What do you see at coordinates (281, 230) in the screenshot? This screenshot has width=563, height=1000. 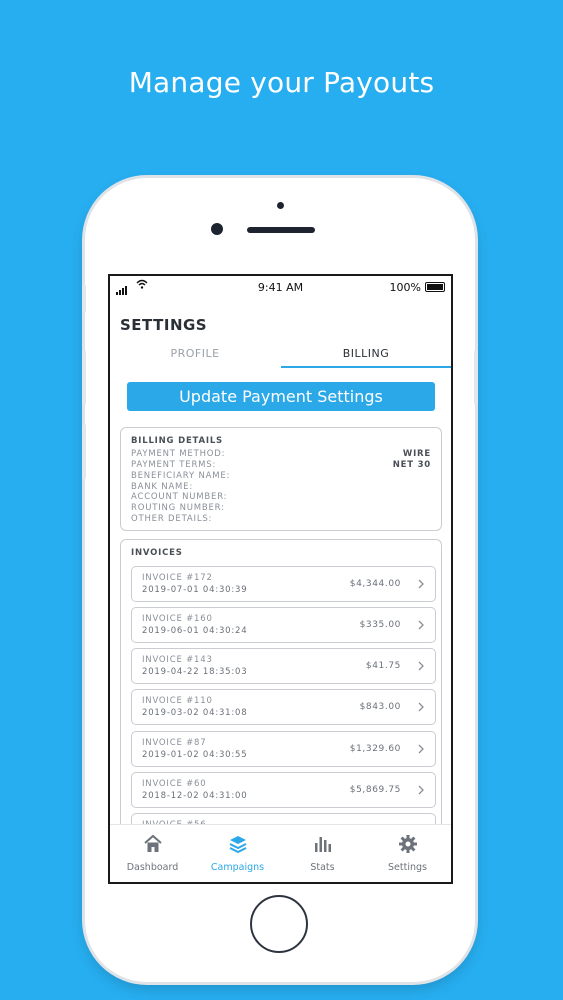 I see `earpiece-speaker` at bounding box center [281, 230].